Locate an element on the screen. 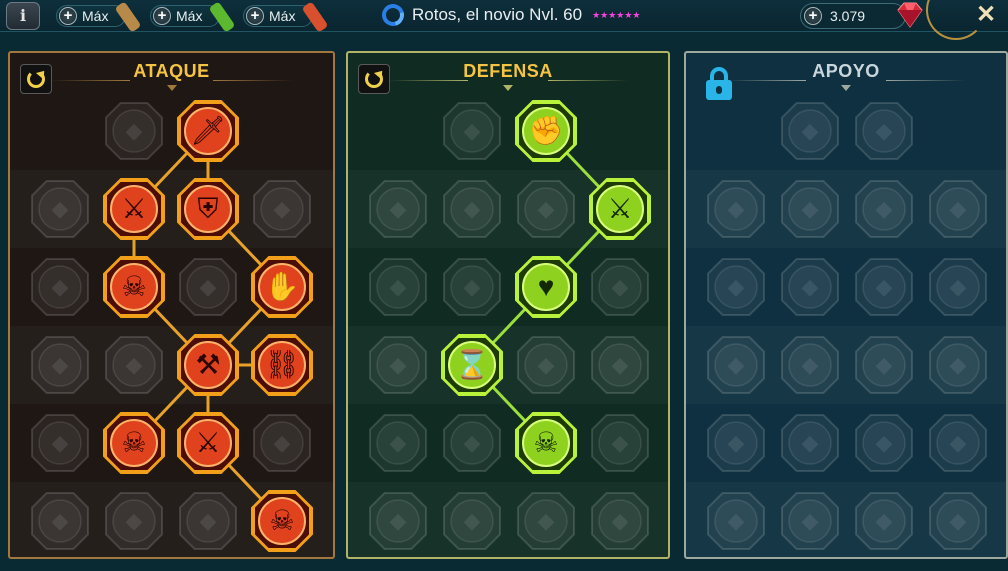 The image size is (1008, 571). flame-drops-icon: ◆ is located at coordinates (472, 443).